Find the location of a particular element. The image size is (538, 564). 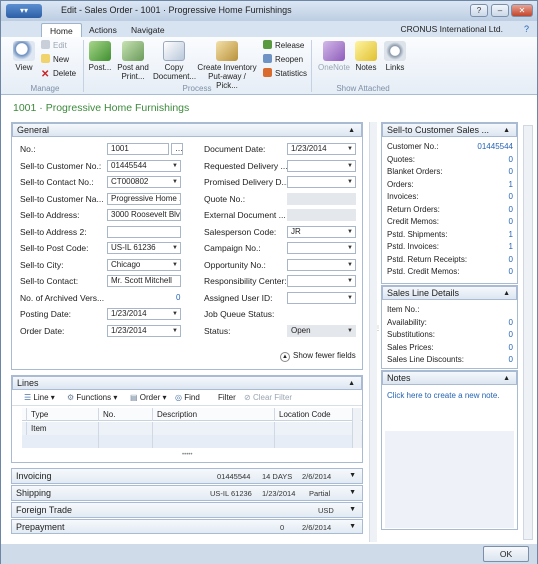

close-button: ✕ is located at coordinates (522, 10).